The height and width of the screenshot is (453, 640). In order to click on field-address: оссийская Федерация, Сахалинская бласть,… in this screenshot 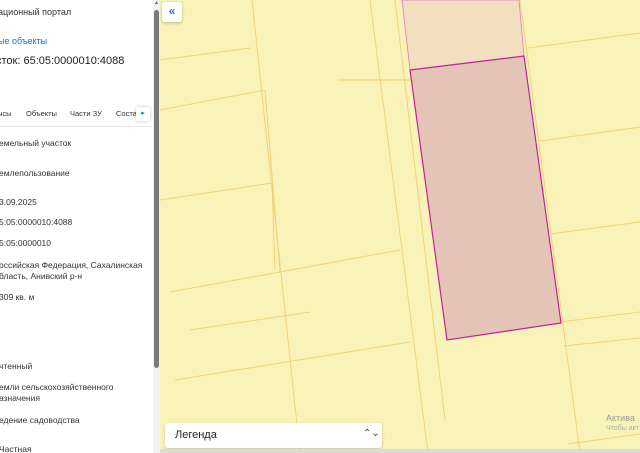, I will do `click(71, 271)`.